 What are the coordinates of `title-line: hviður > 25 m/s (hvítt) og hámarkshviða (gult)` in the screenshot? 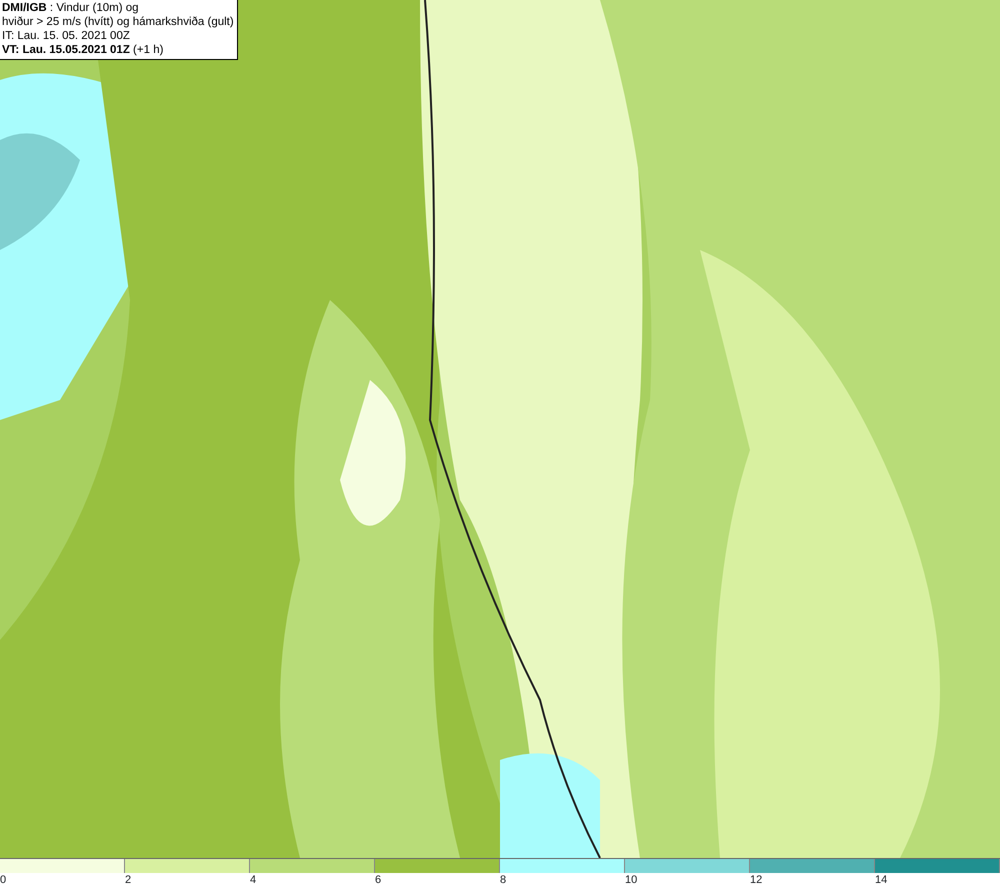 It's located at (118, 22).